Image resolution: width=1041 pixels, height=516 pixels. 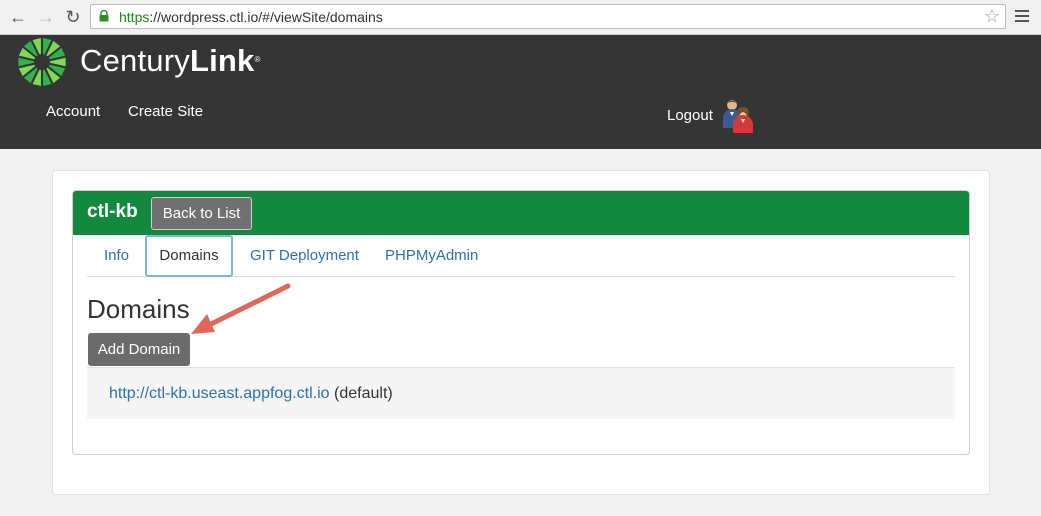 What do you see at coordinates (112, 211) in the screenshot?
I see `site-name: ctl-kb` at bounding box center [112, 211].